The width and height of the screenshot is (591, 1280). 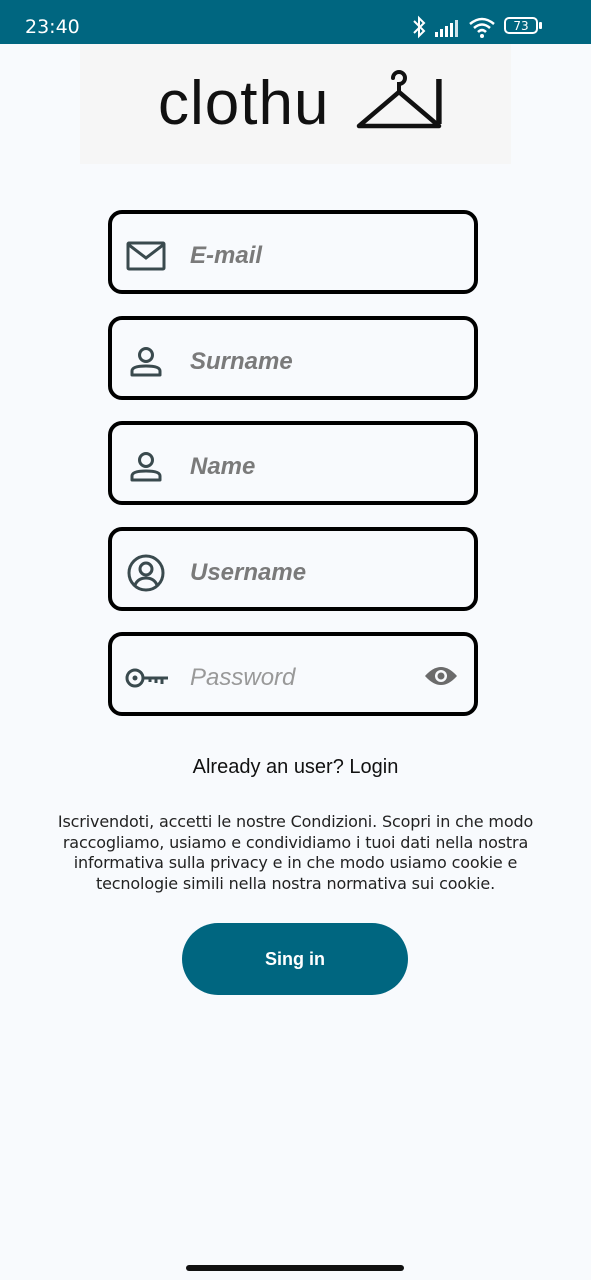 I want to click on battery-icon: 73, so click(x=523, y=25).